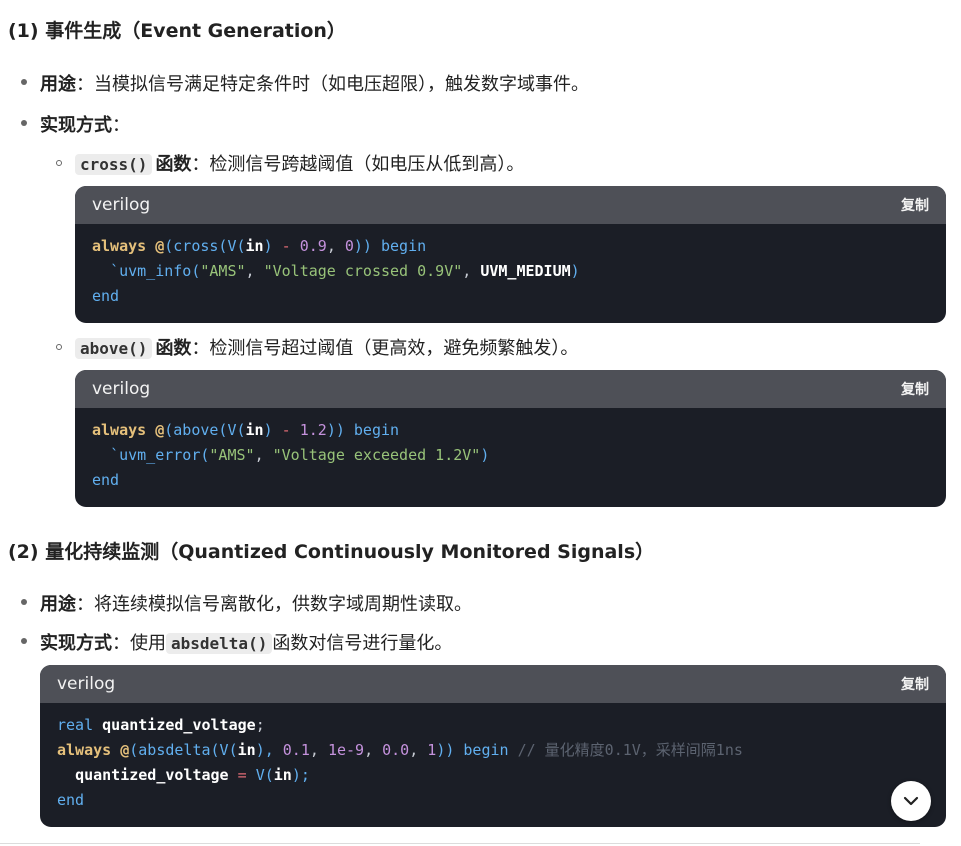 The image size is (961, 846). Describe the element at coordinates (331, 246) in the screenshot. I see `code-comma: ,` at that location.